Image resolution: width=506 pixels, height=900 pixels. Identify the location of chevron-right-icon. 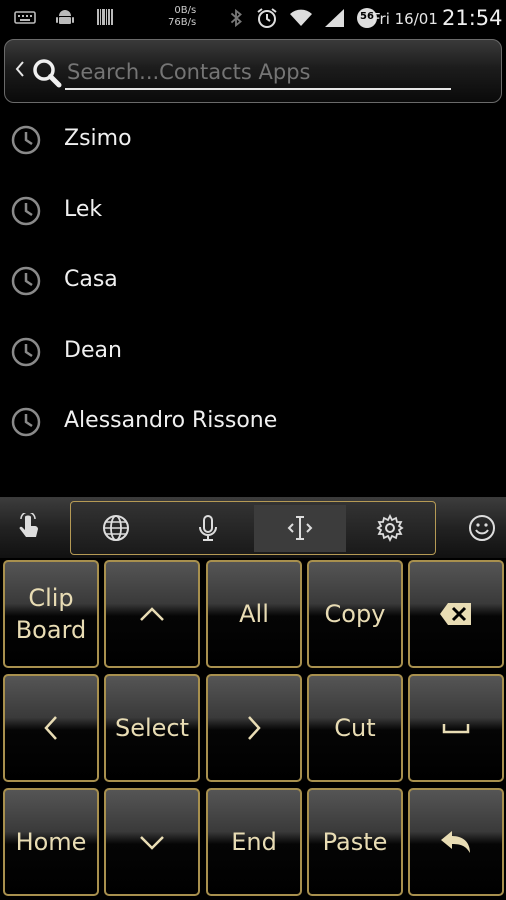
(254, 728).